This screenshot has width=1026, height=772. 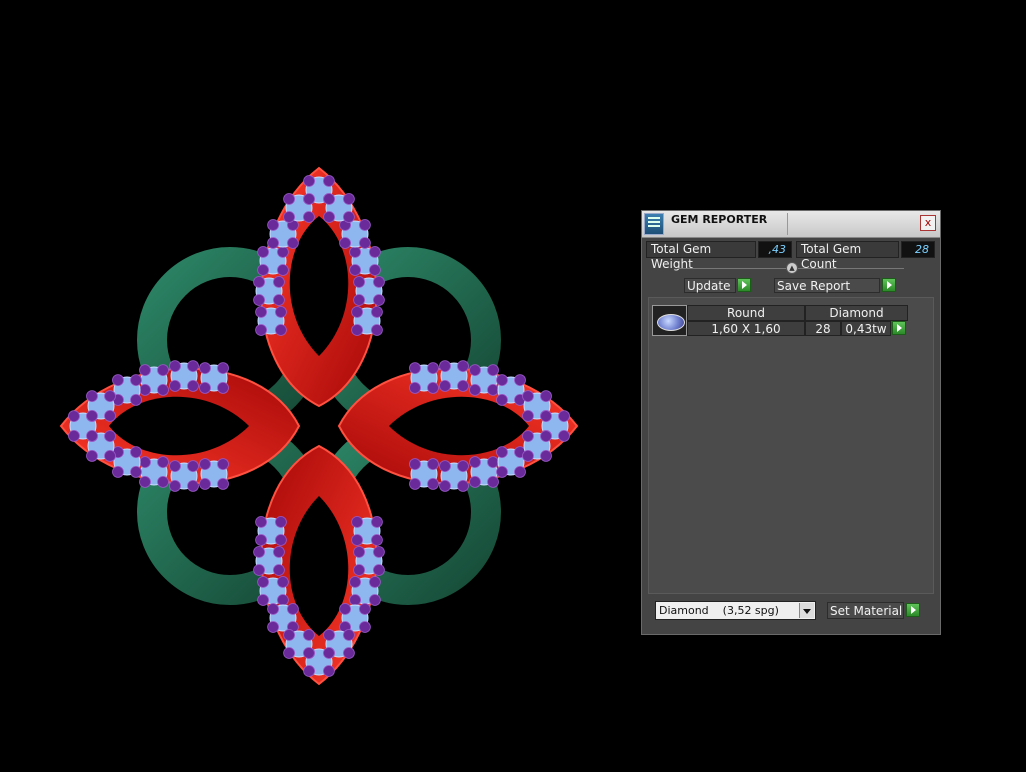 I want to click on gem-shape: Round, so click(x=746, y=313).